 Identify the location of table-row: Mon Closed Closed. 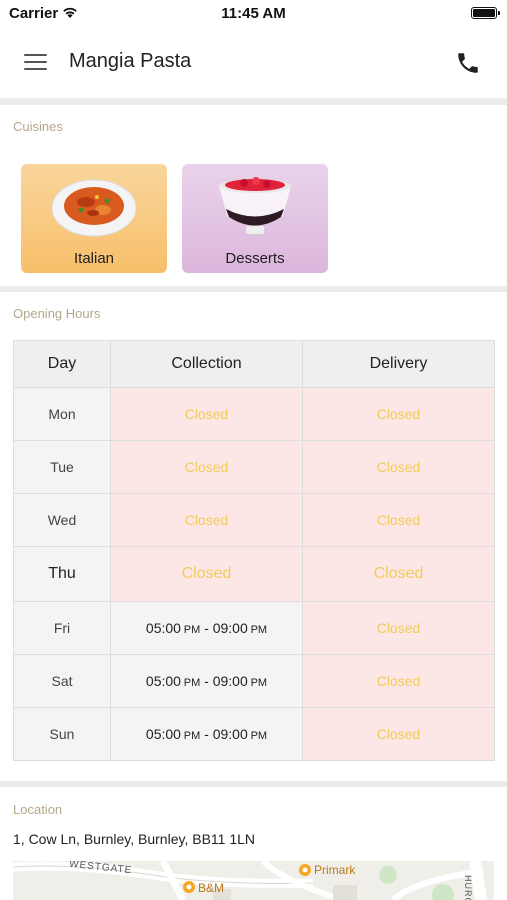
(254, 414).